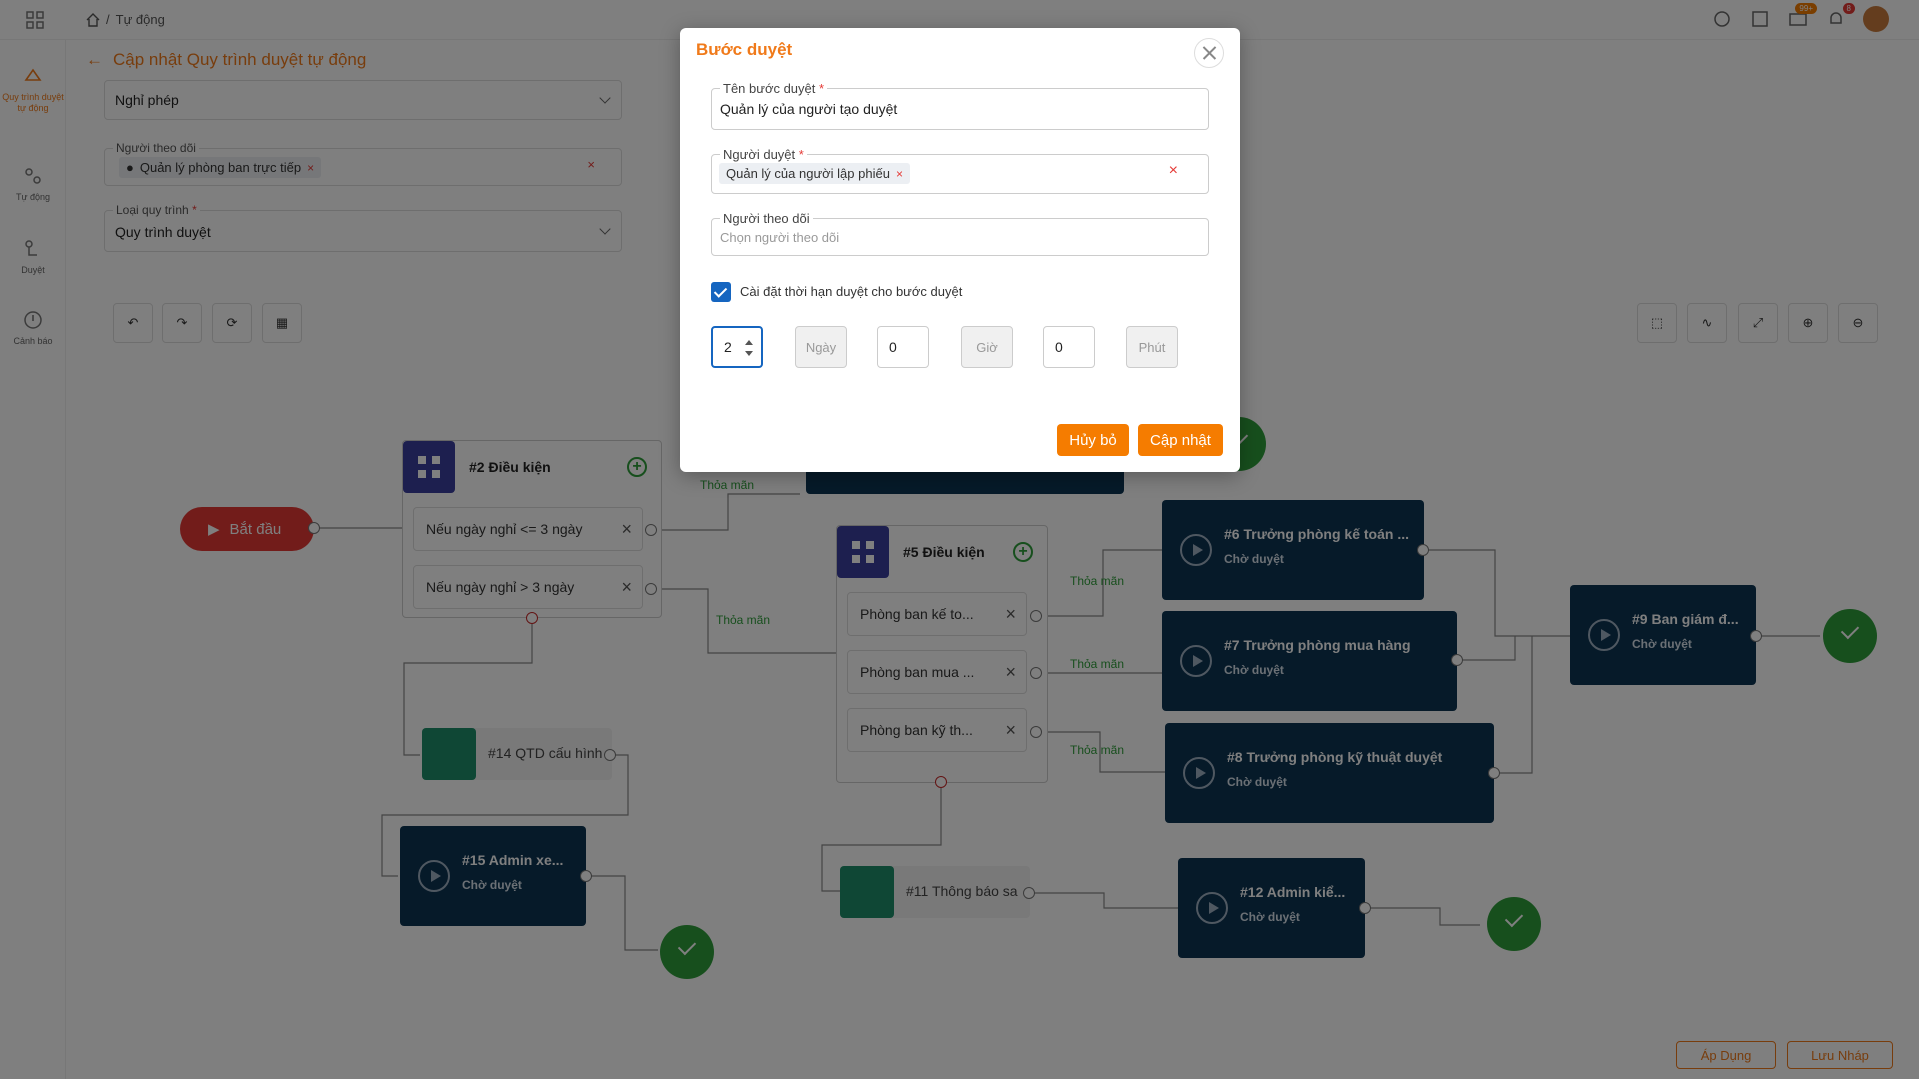 This screenshot has width=1919, height=1079. I want to click on minutes-input: 0, so click(1069, 347).